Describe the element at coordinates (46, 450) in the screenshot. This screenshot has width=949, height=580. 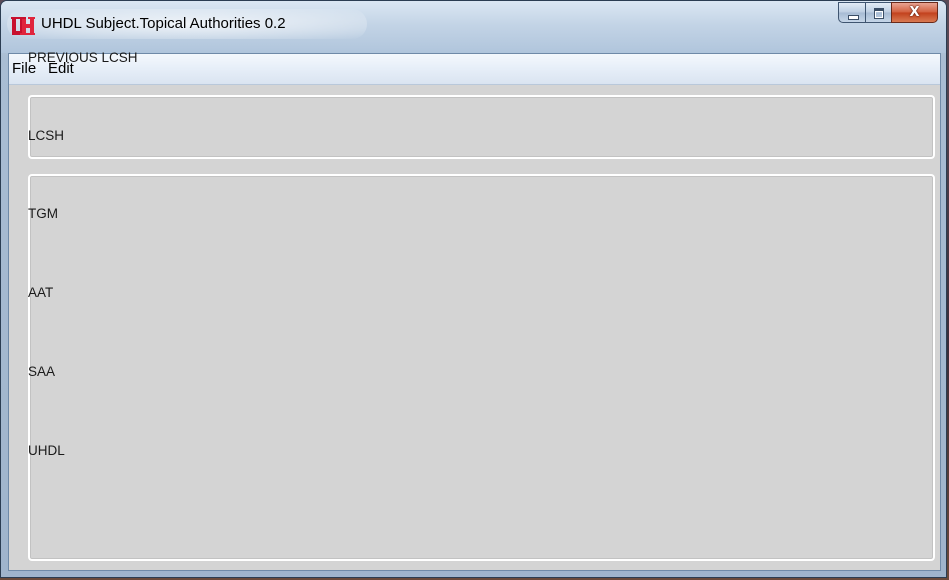
I see `uhdl-label: UHDL` at that location.